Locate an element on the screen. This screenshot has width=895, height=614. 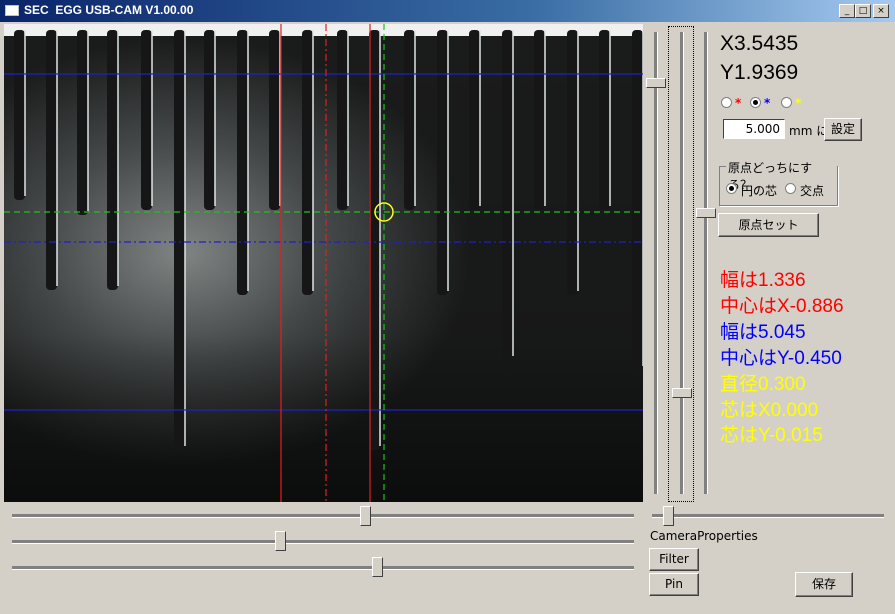
marker-radio-blue is located at coordinates (755, 102).